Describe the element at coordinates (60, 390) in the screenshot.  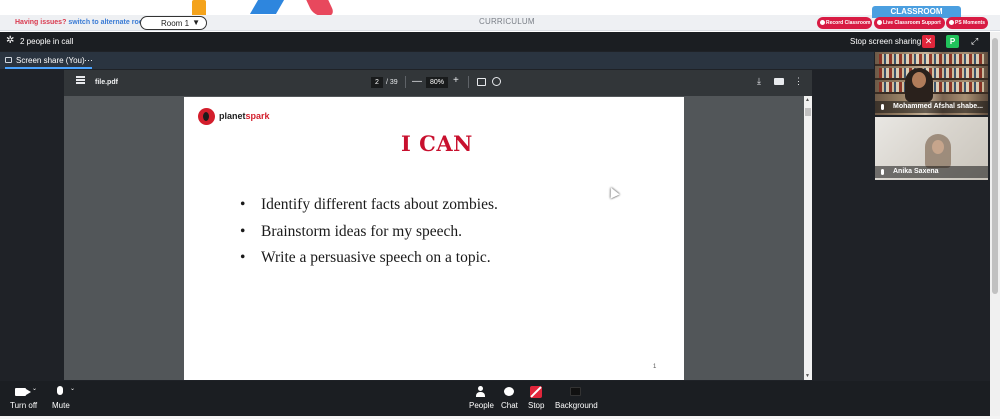
I see `microphone-icon` at that location.